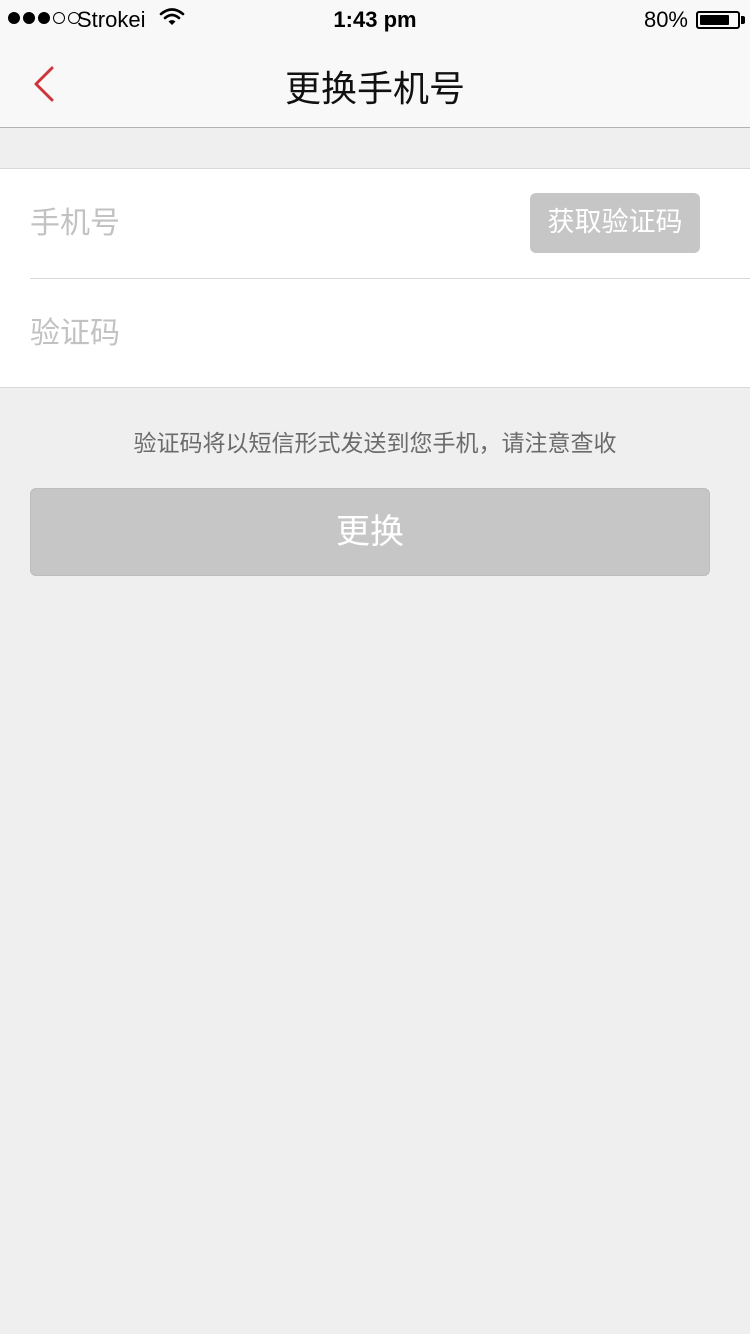 This screenshot has height=1334, width=750. Describe the element at coordinates (665, 19) in the screenshot. I see `battery-percentage: 80%` at that location.